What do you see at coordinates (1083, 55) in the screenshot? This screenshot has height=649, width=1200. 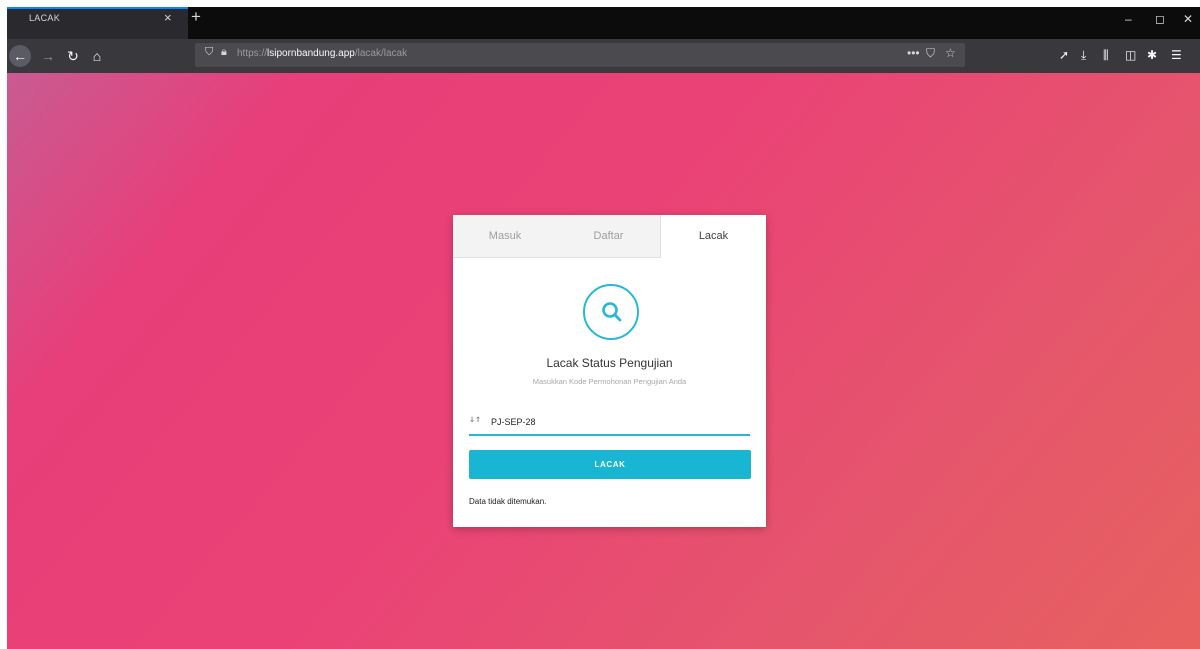 I see `download-icon: ⤓` at bounding box center [1083, 55].